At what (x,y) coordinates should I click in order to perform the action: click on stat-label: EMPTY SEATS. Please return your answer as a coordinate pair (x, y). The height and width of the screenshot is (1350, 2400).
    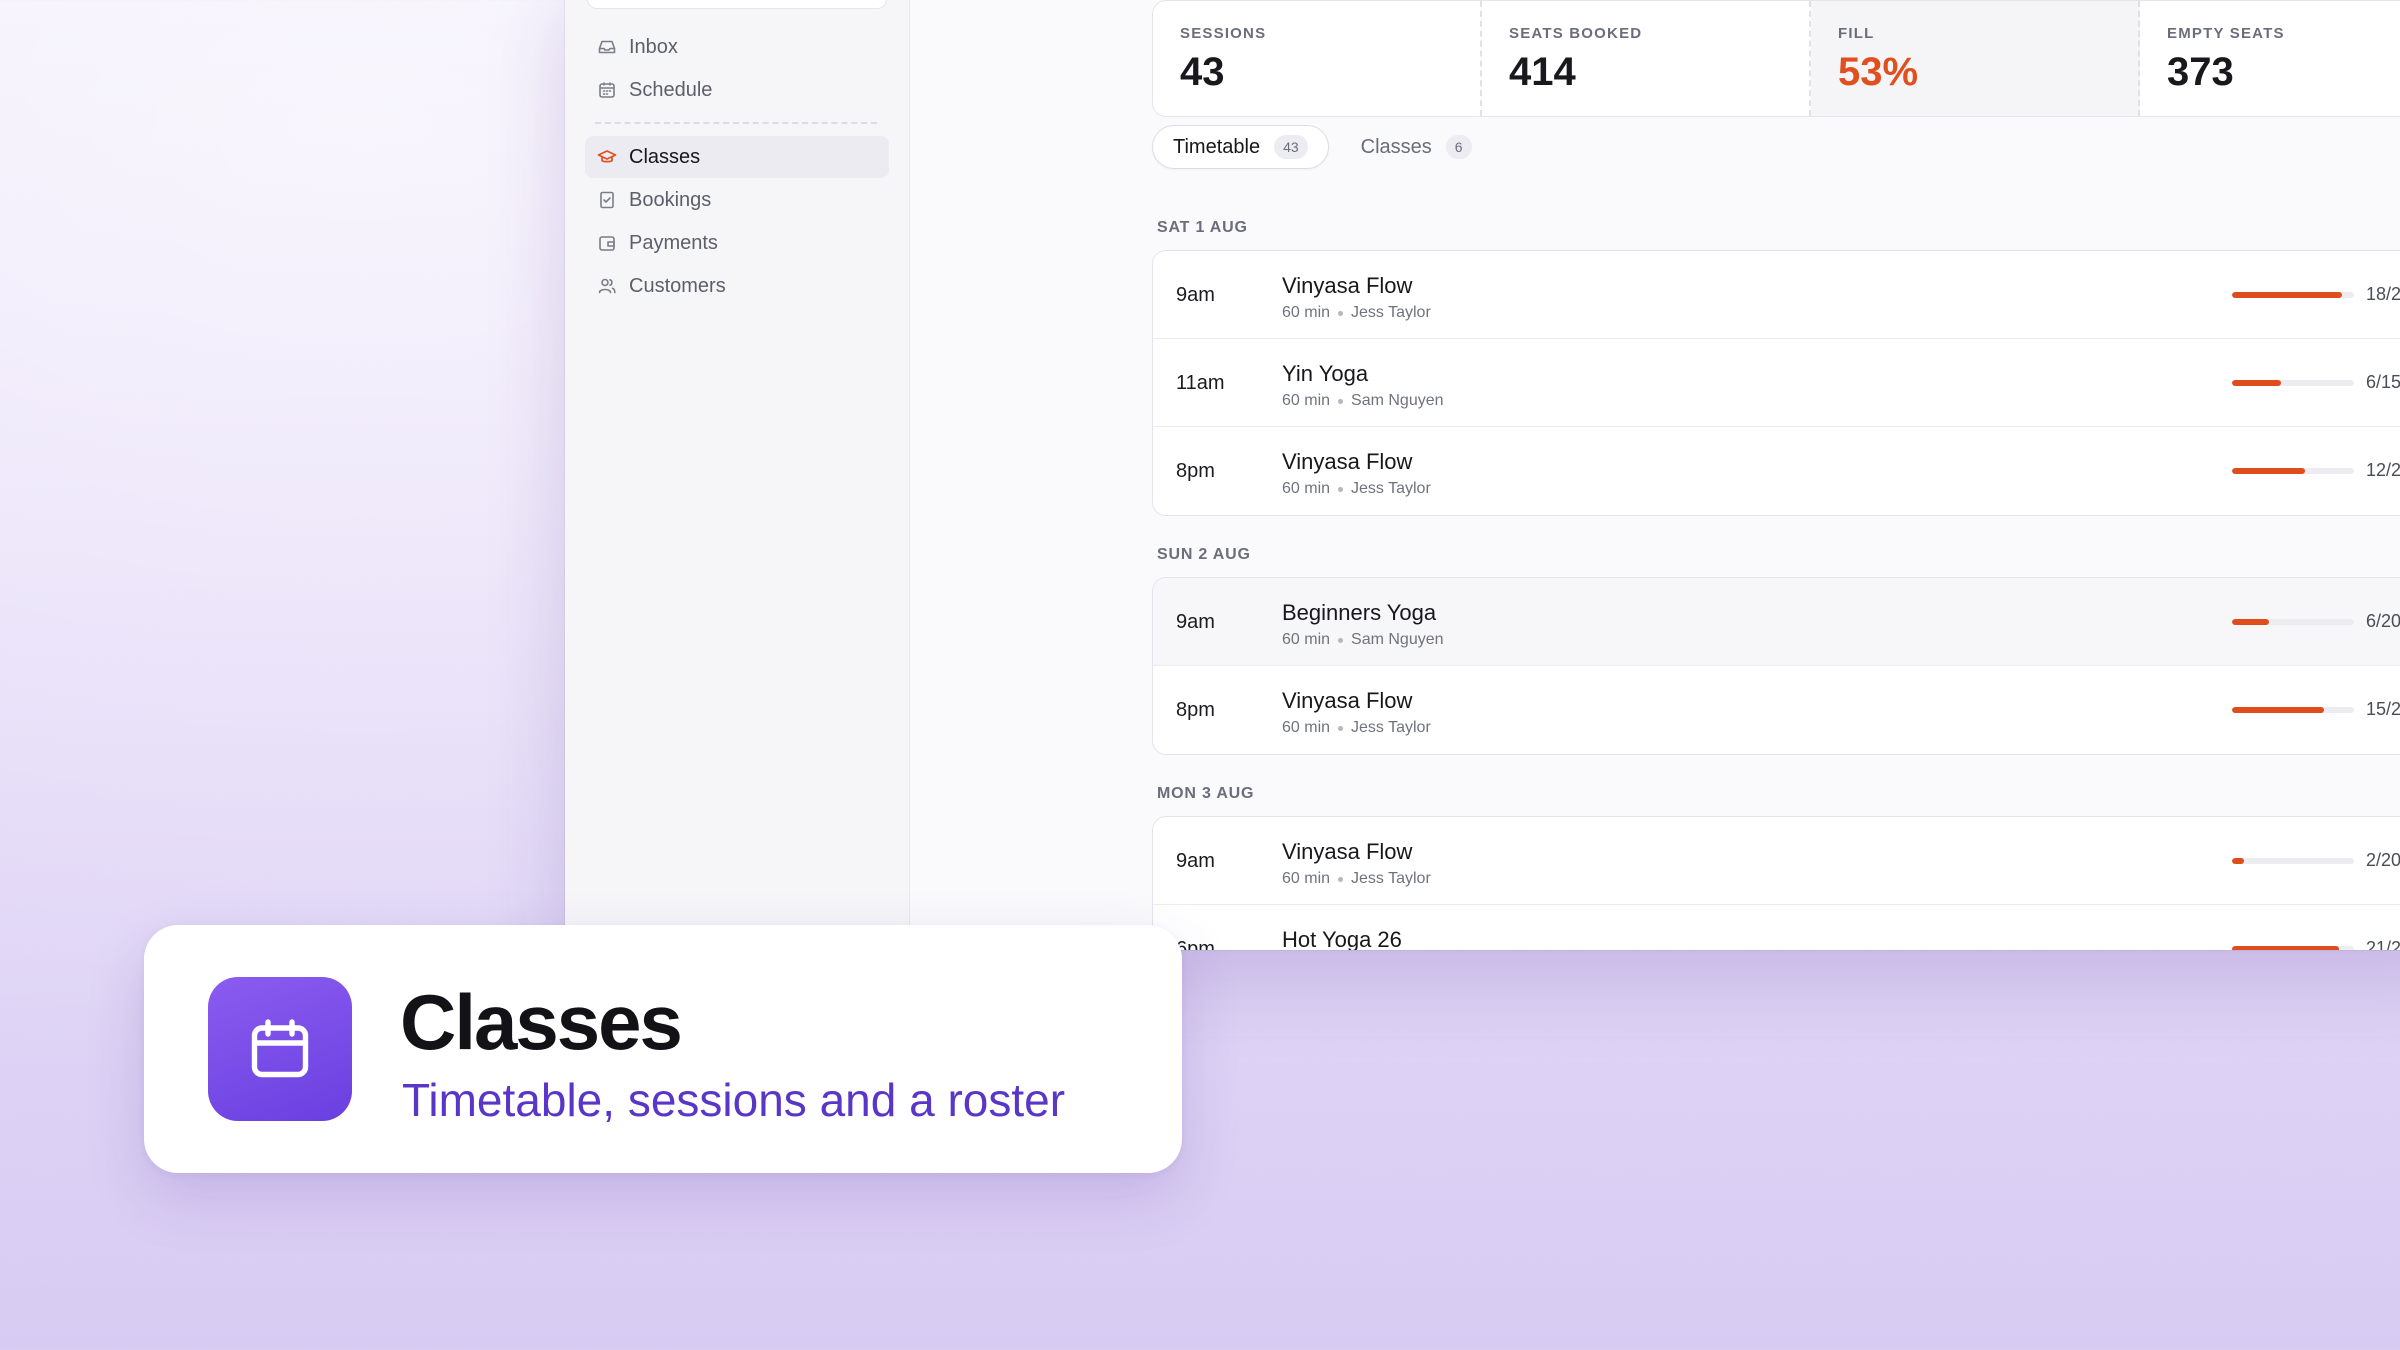
    Looking at the image, I should click on (2226, 33).